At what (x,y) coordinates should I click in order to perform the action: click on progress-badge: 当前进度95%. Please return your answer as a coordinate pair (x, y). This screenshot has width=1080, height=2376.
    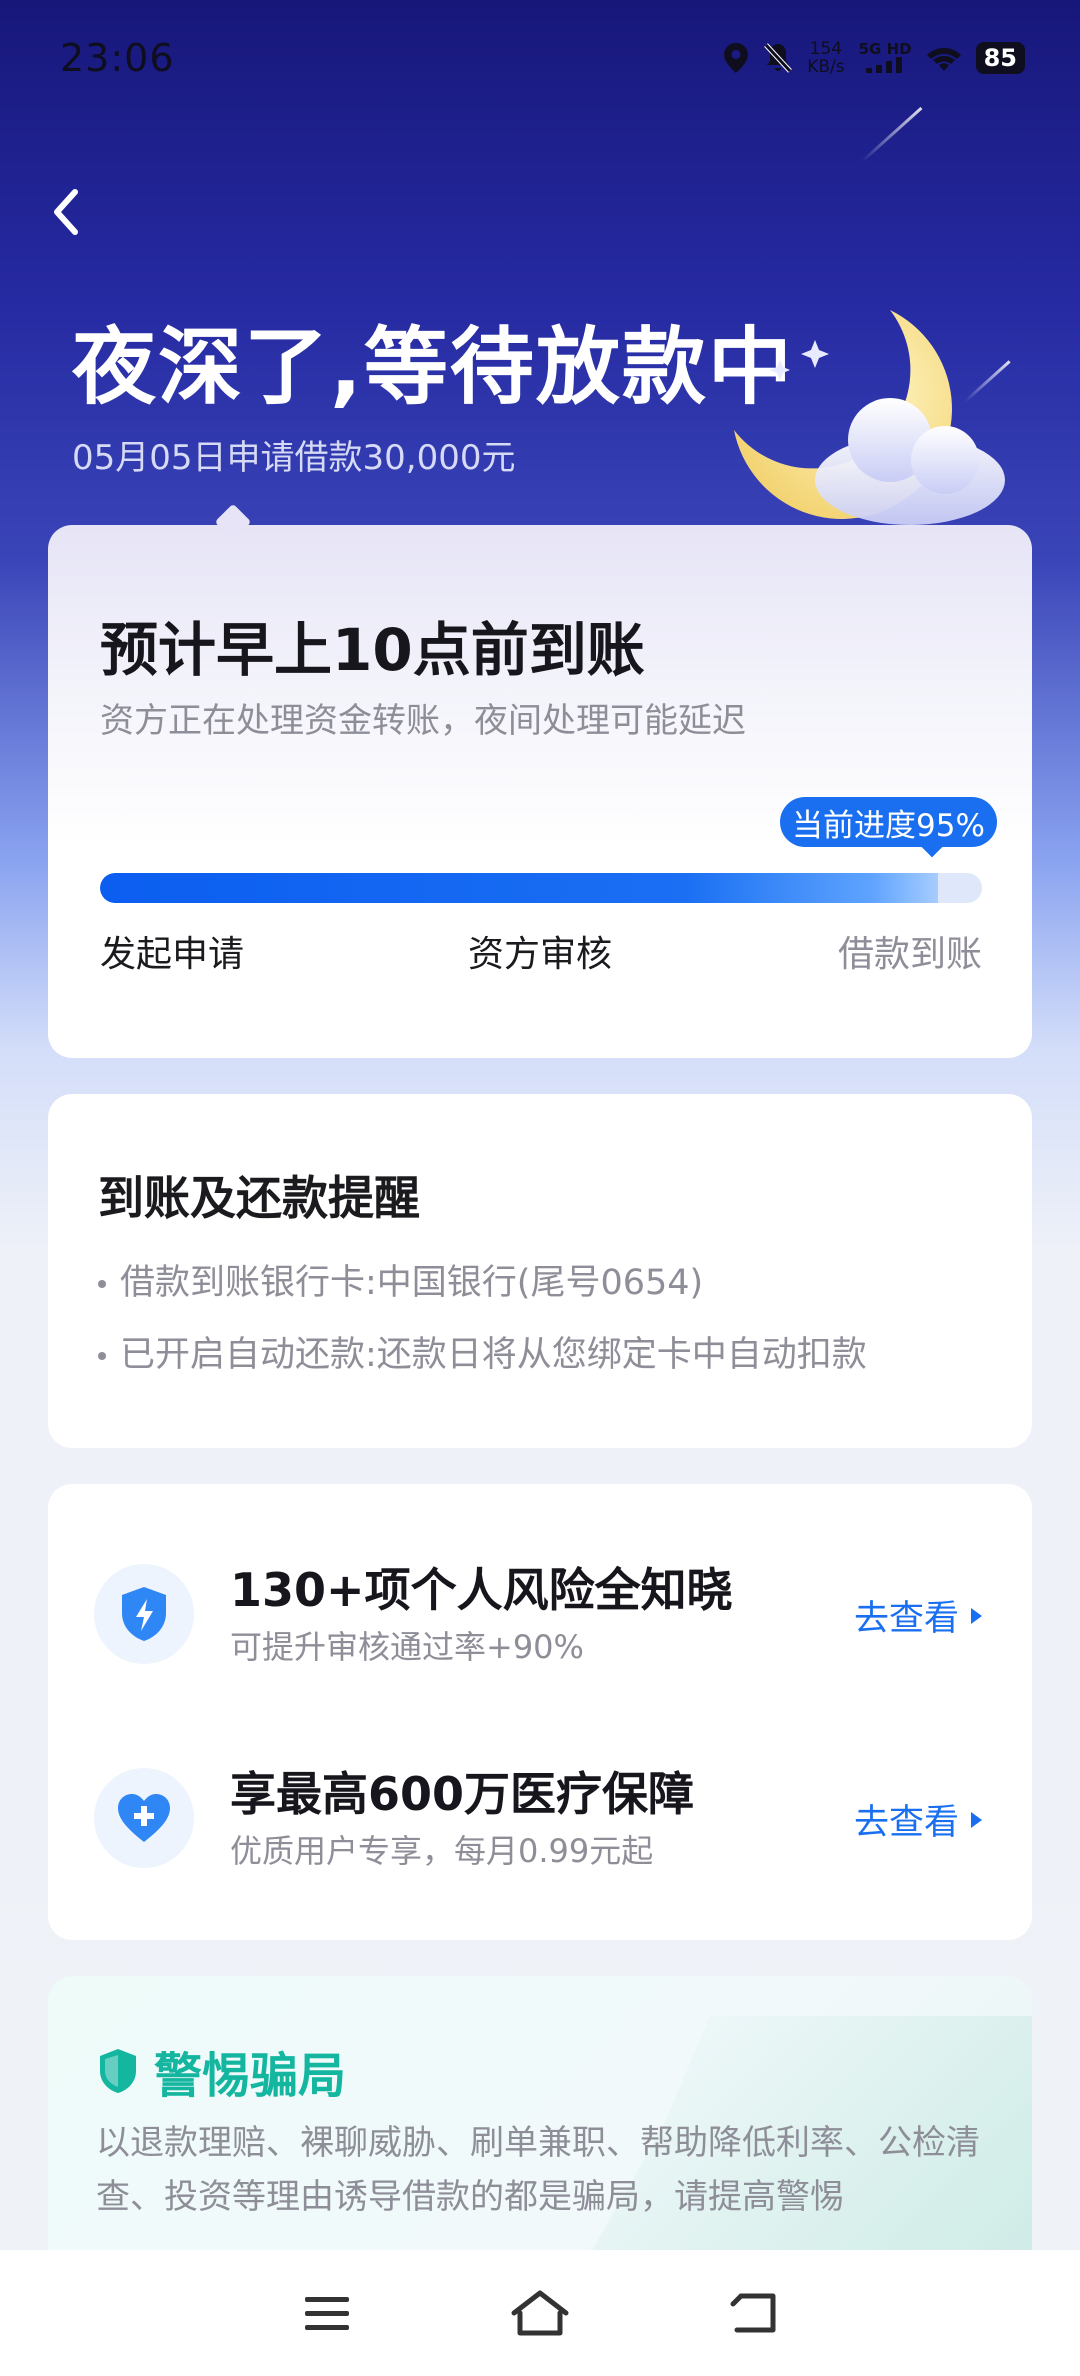
    Looking at the image, I should click on (888, 822).